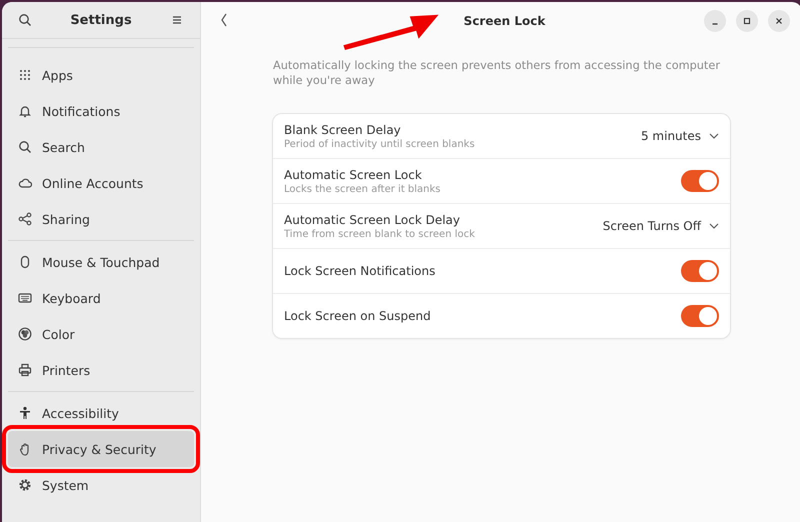  What do you see at coordinates (25, 298) in the screenshot?
I see `keyboard-icon` at bounding box center [25, 298].